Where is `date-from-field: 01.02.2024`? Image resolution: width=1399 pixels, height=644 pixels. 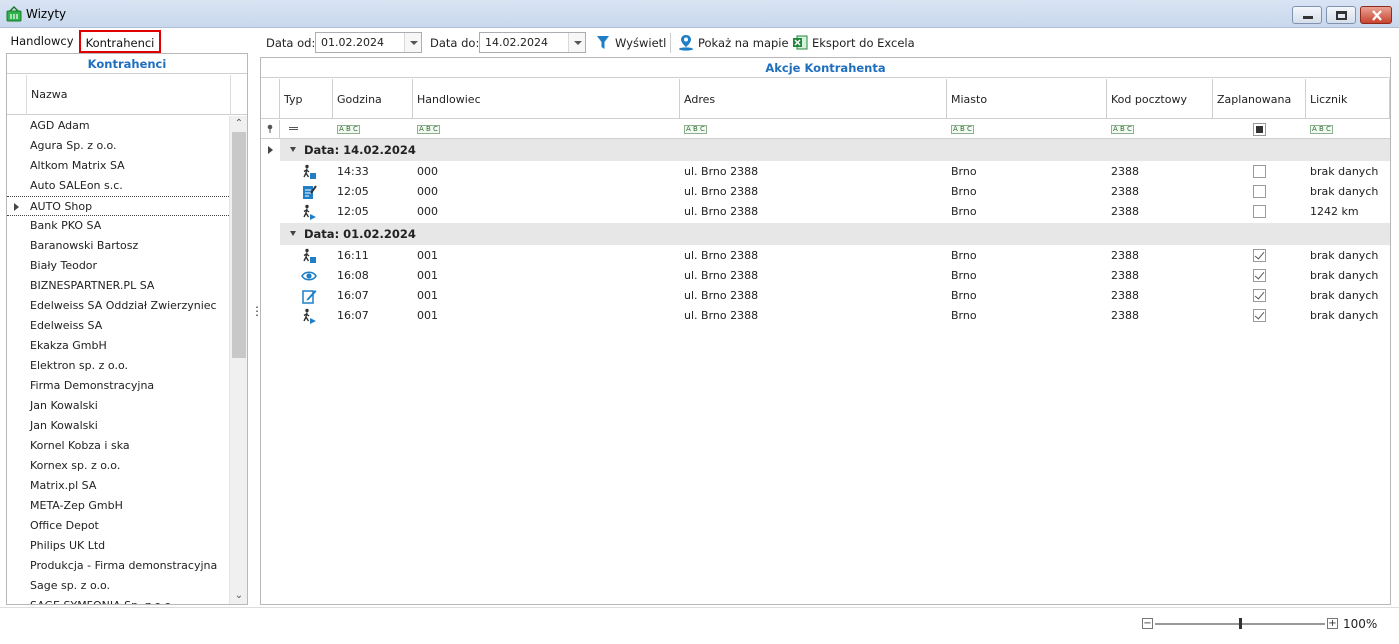
date-from-field: 01.02.2024 is located at coordinates (368, 42).